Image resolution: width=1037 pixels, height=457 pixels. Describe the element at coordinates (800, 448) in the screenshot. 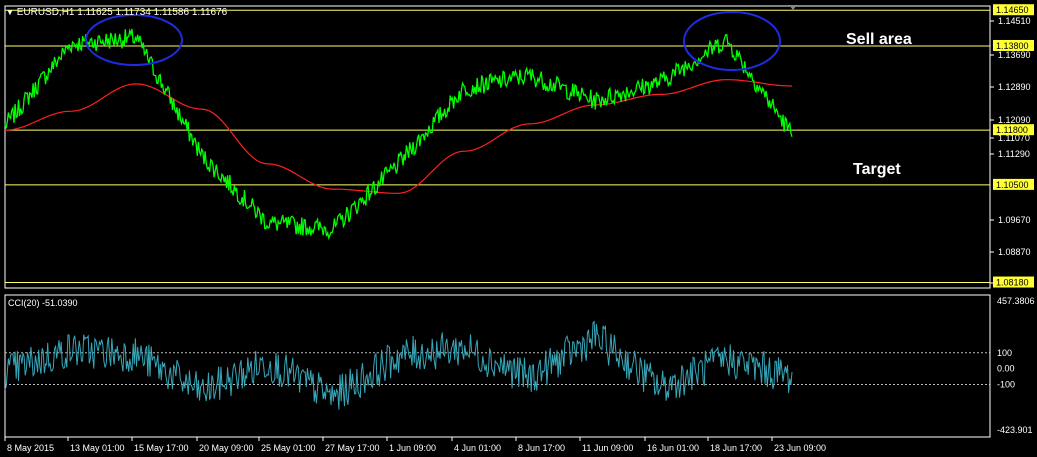

I see `time-tick-label: 23 Jun 09:00` at that location.